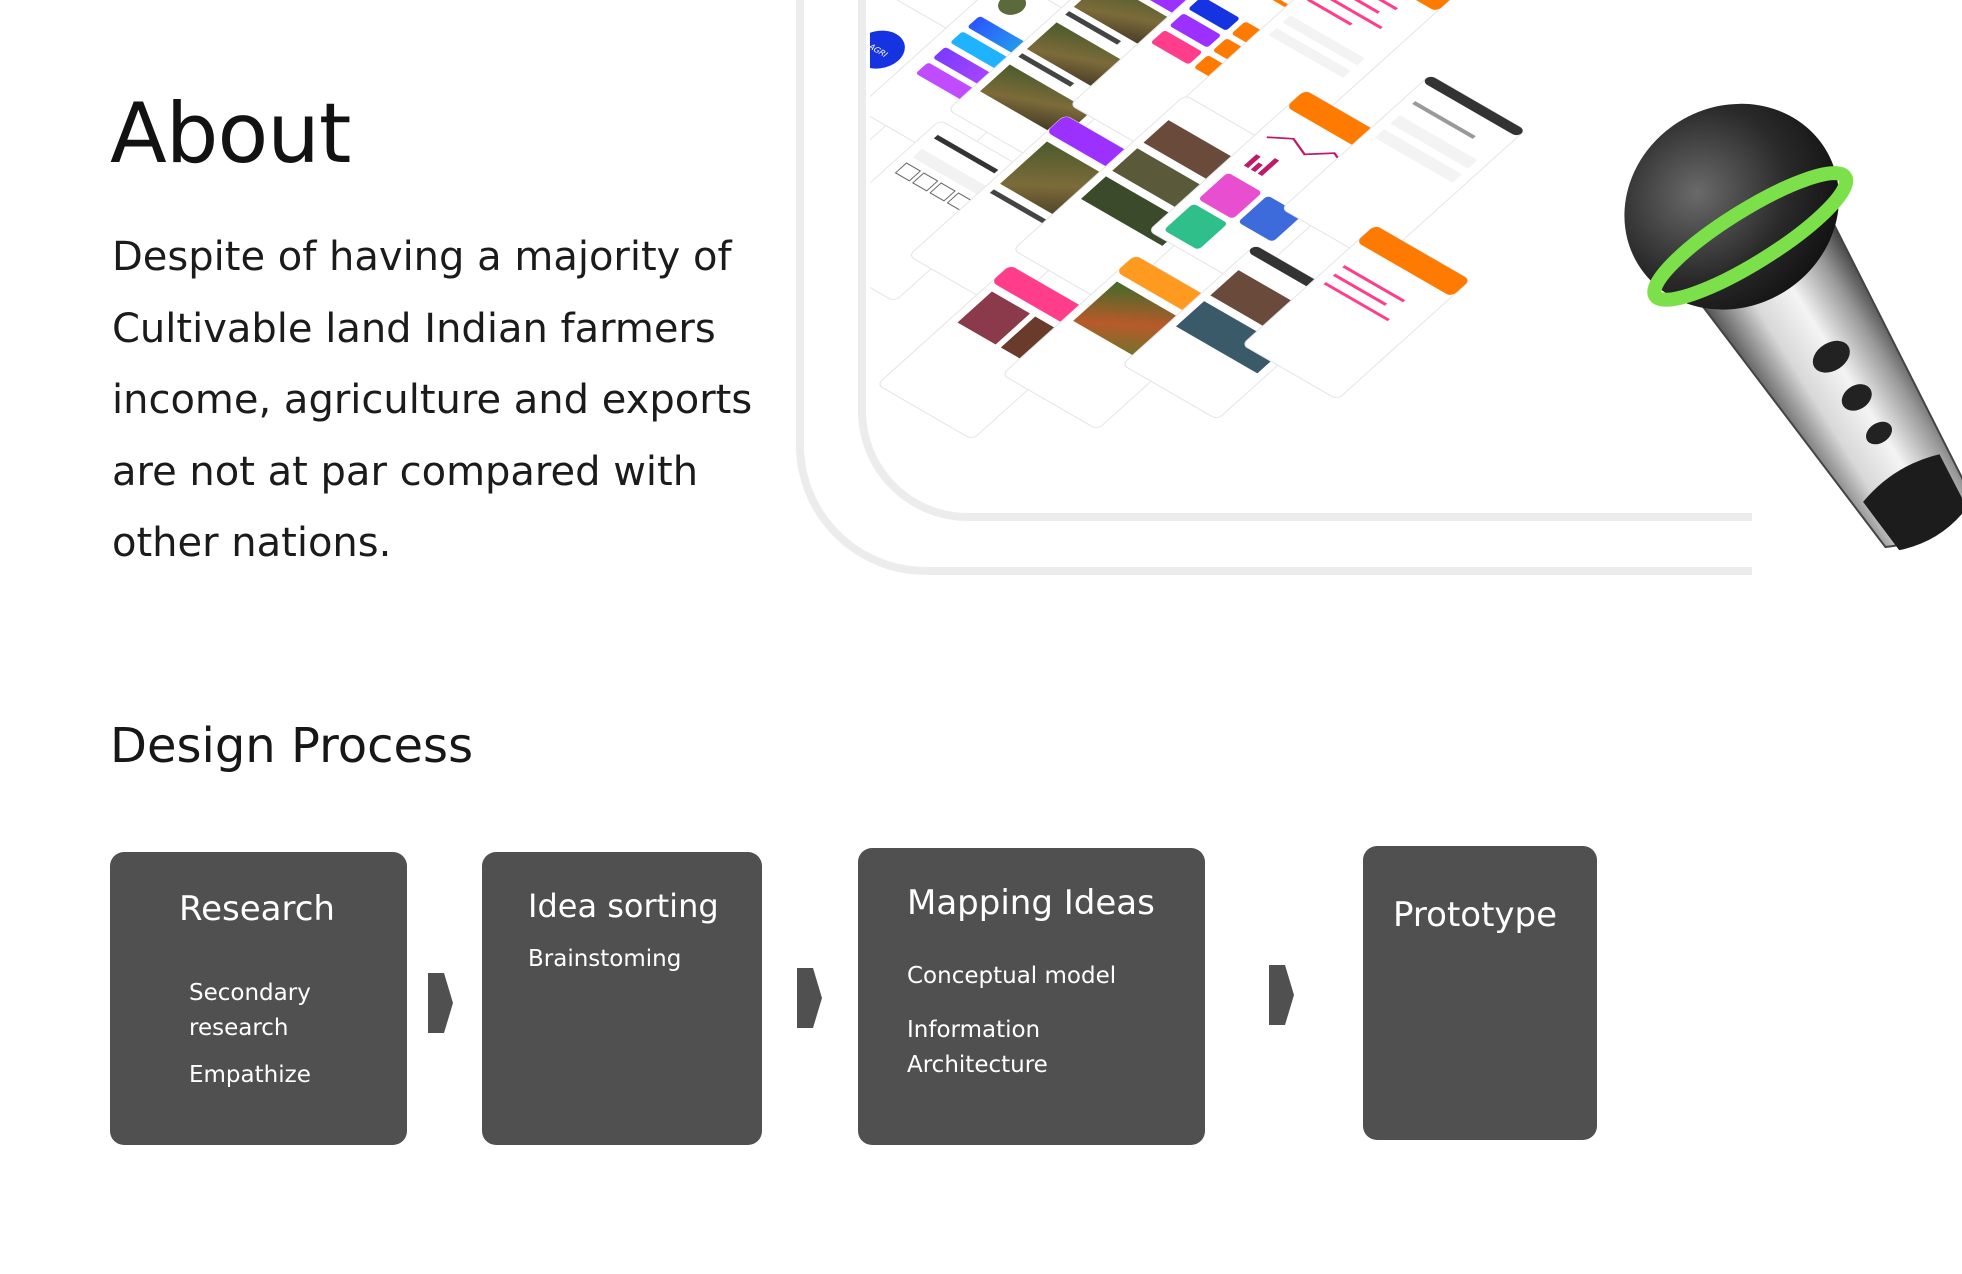 This screenshot has height=1274, width=1962. Describe the element at coordinates (1196, 219) in the screenshot. I see `app-screens-mockup: AGRI` at that location.